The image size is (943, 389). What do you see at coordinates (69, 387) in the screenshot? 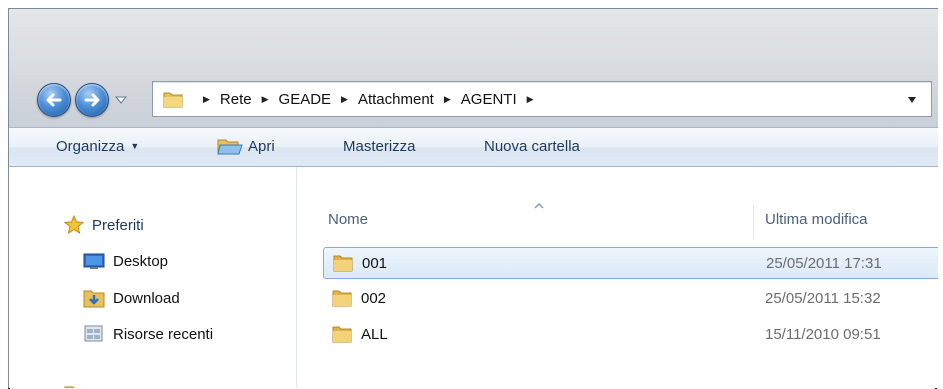
I see `library-icon` at bounding box center [69, 387].